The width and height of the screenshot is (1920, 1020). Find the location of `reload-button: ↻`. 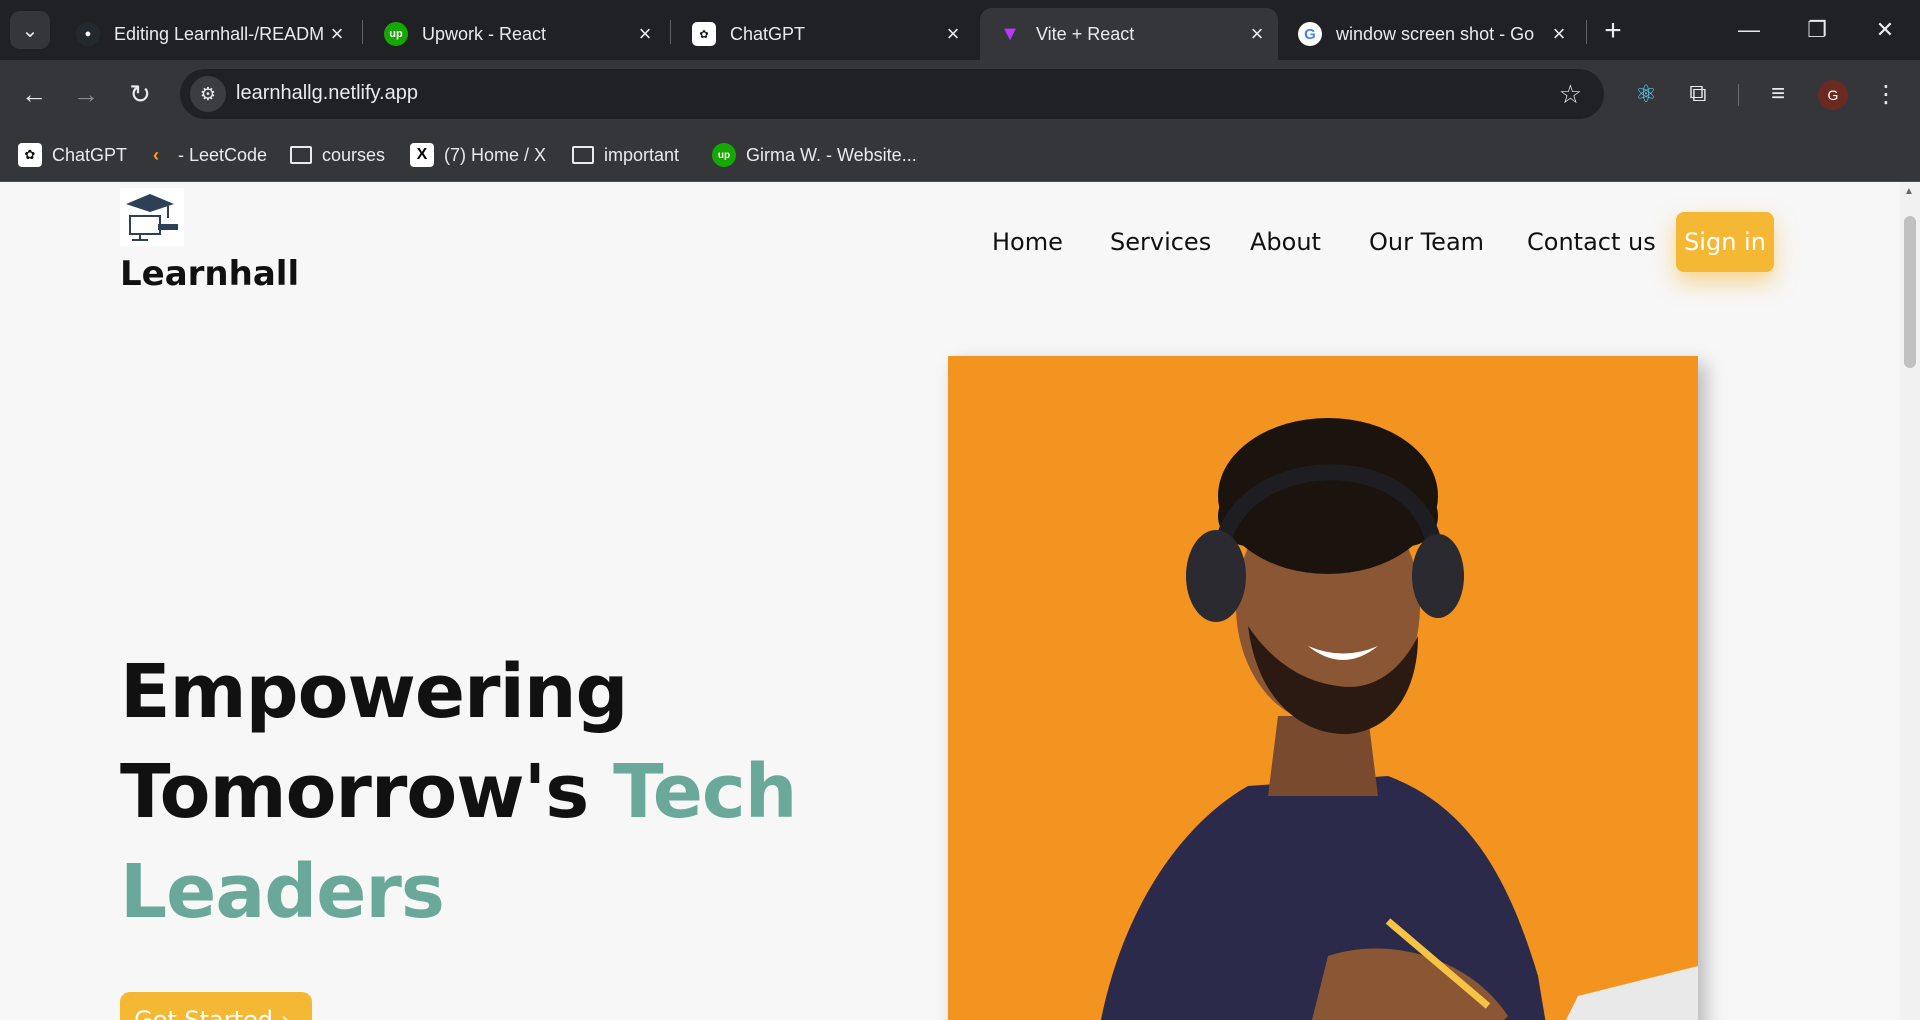

reload-button: ↻ is located at coordinates (140, 94).